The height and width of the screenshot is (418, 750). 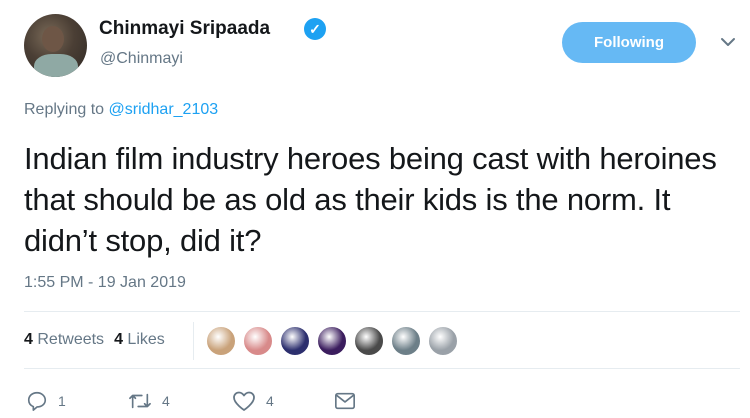 What do you see at coordinates (37, 401) in the screenshot?
I see `reply-icon` at bounding box center [37, 401].